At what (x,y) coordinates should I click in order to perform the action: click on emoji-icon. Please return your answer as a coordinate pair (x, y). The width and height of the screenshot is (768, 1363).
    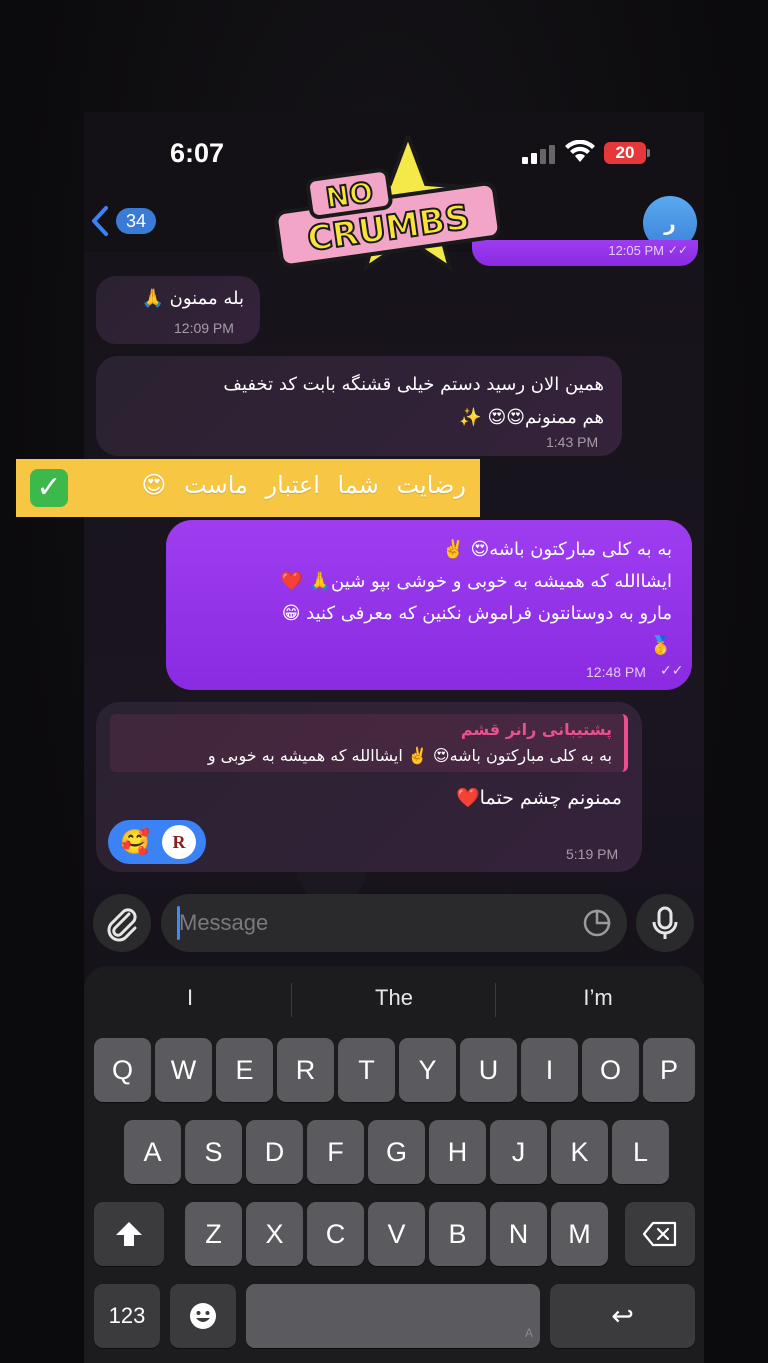
    Looking at the image, I should click on (203, 1316).